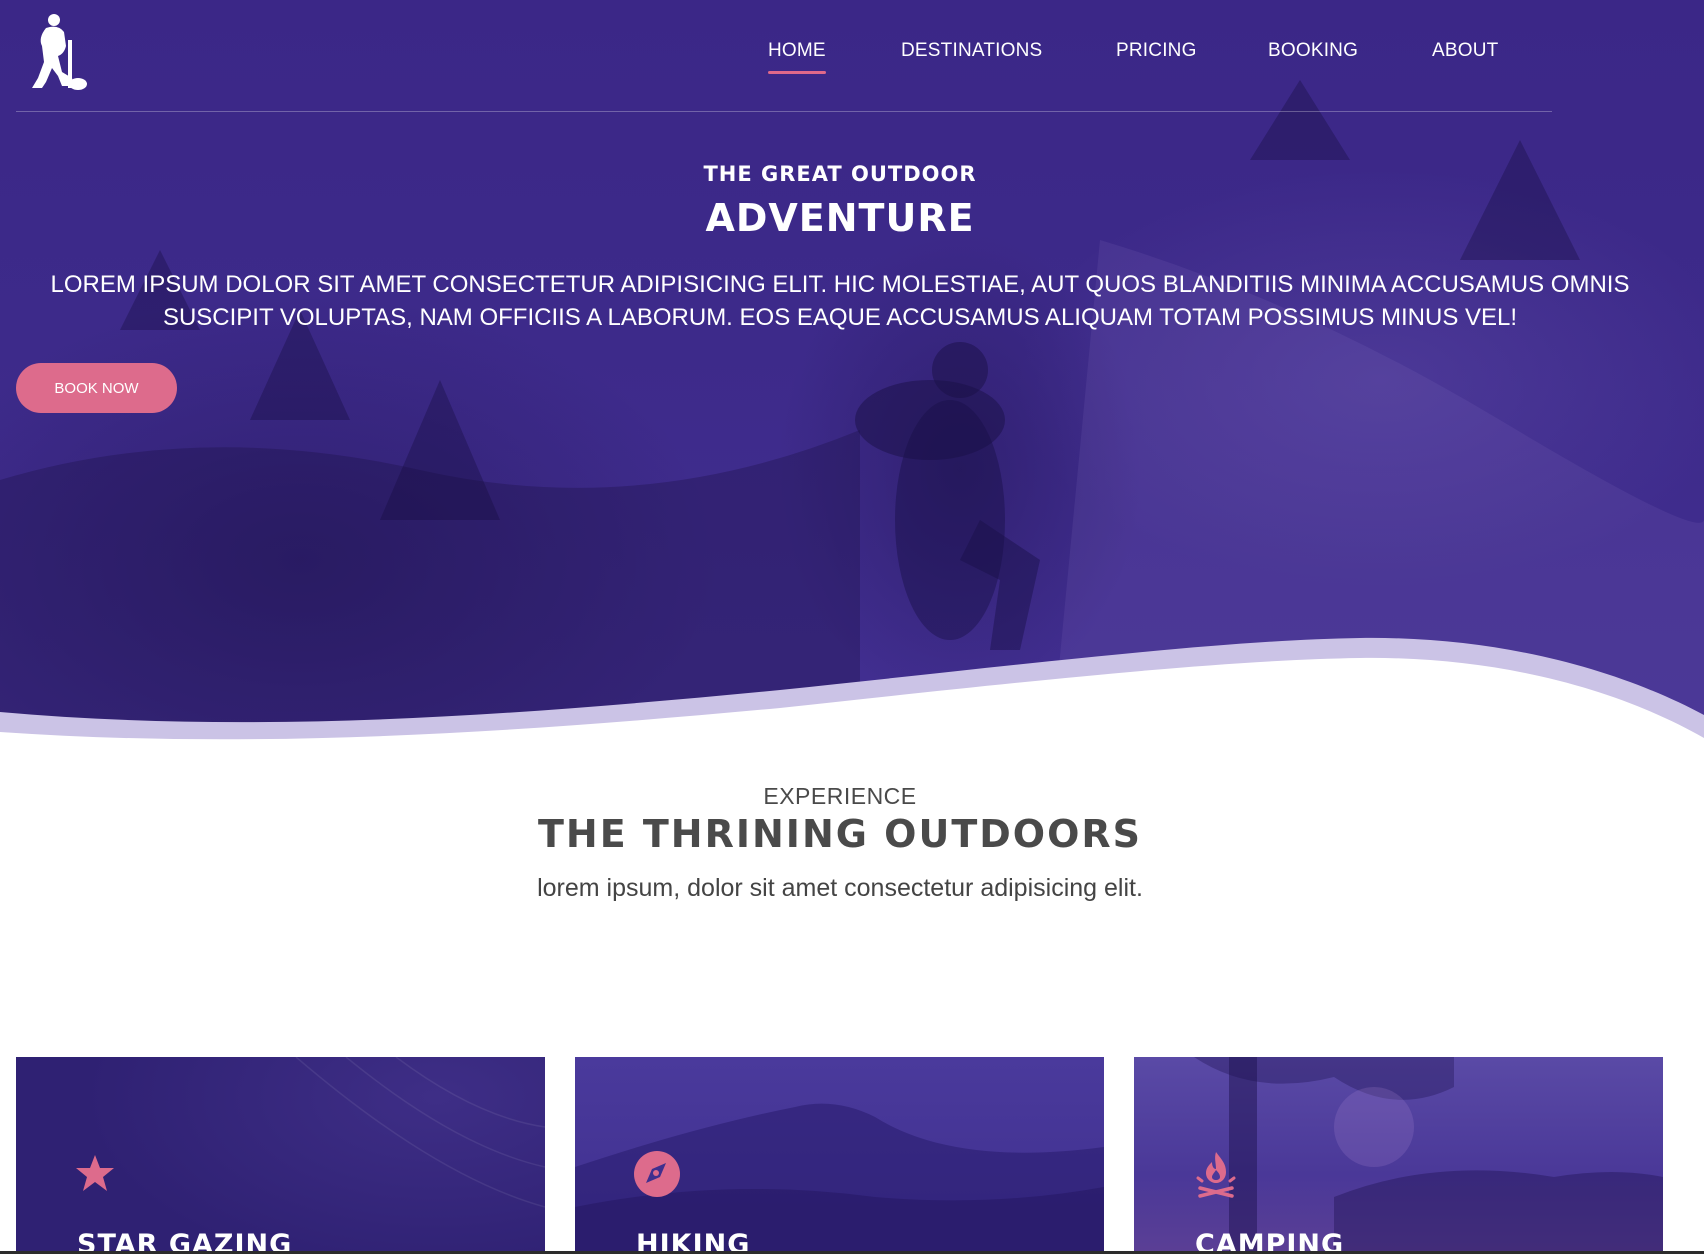 The height and width of the screenshot is (1254, 1704). I want to click on section-title: THE THRINING OUTDOORS, so click(840, 834).